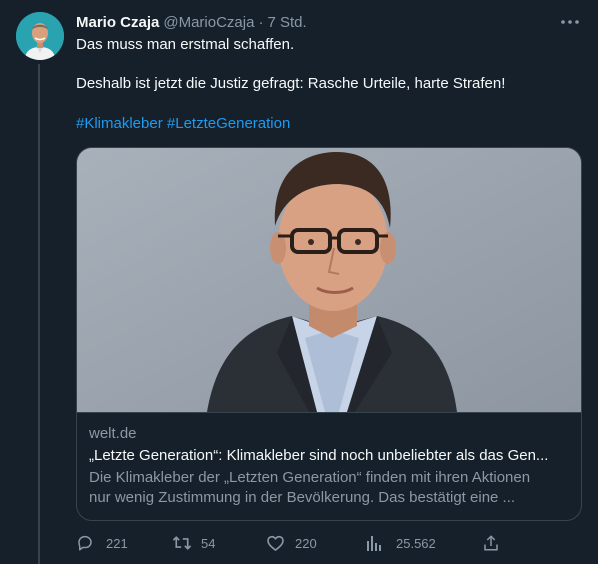 This screenshot has height=564, width=598. What do you see at coordinates (329, 124) in the screenshot?
I see `tweet-hashtags: #Klimakleber #LetzteGeneration` at bounding box center [329, 124].